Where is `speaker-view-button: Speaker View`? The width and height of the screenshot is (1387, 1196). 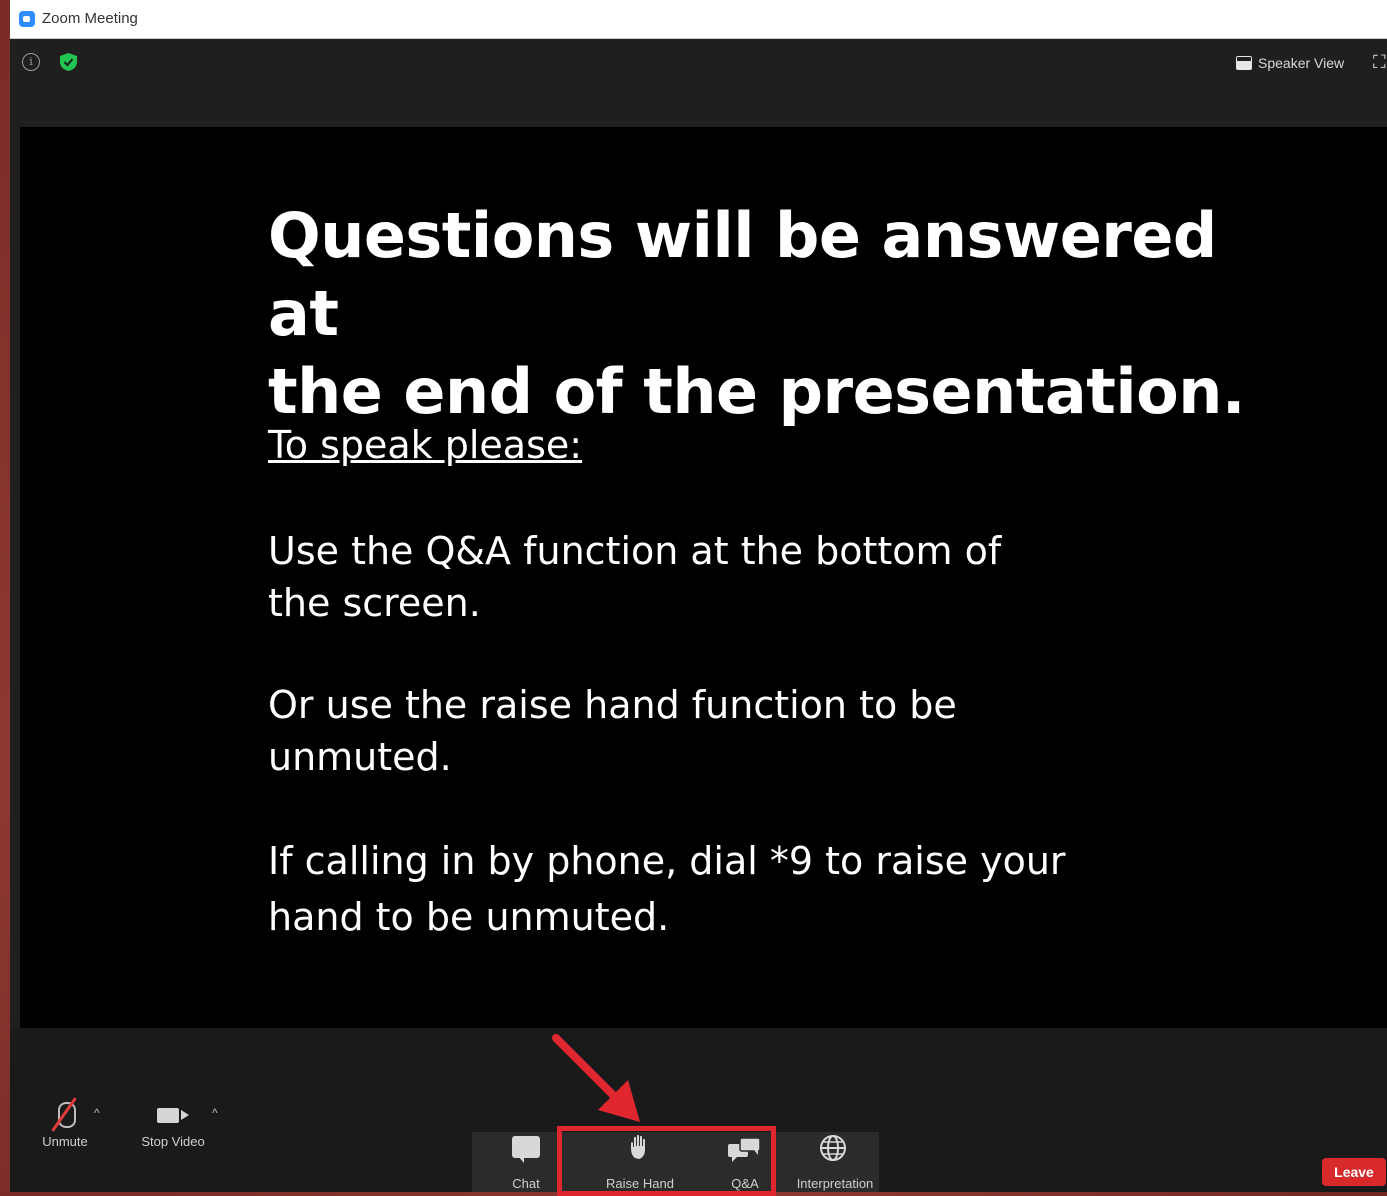
speaker-view-button: Speaker View is located at coordinates (1290, 63).